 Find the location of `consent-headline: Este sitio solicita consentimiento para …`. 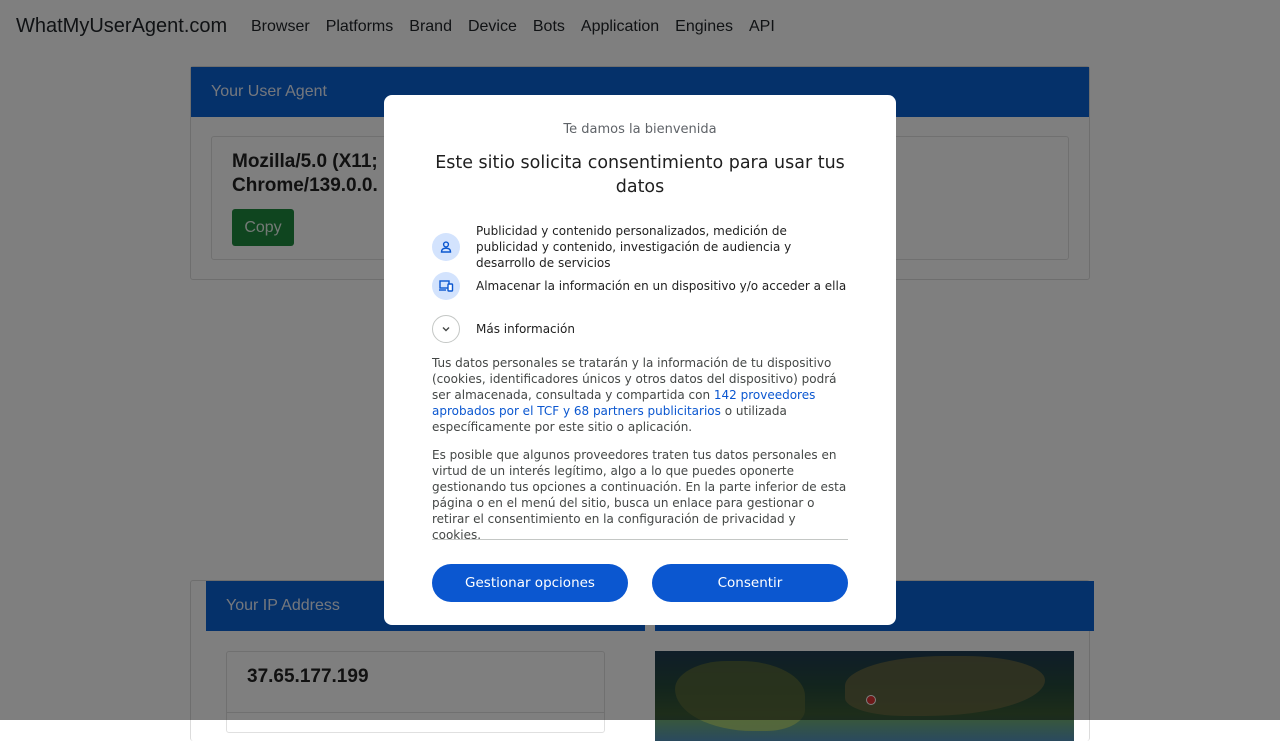

consent-headline: Este sitio solicita consentimiento para … is located at coordinates (640, 175).